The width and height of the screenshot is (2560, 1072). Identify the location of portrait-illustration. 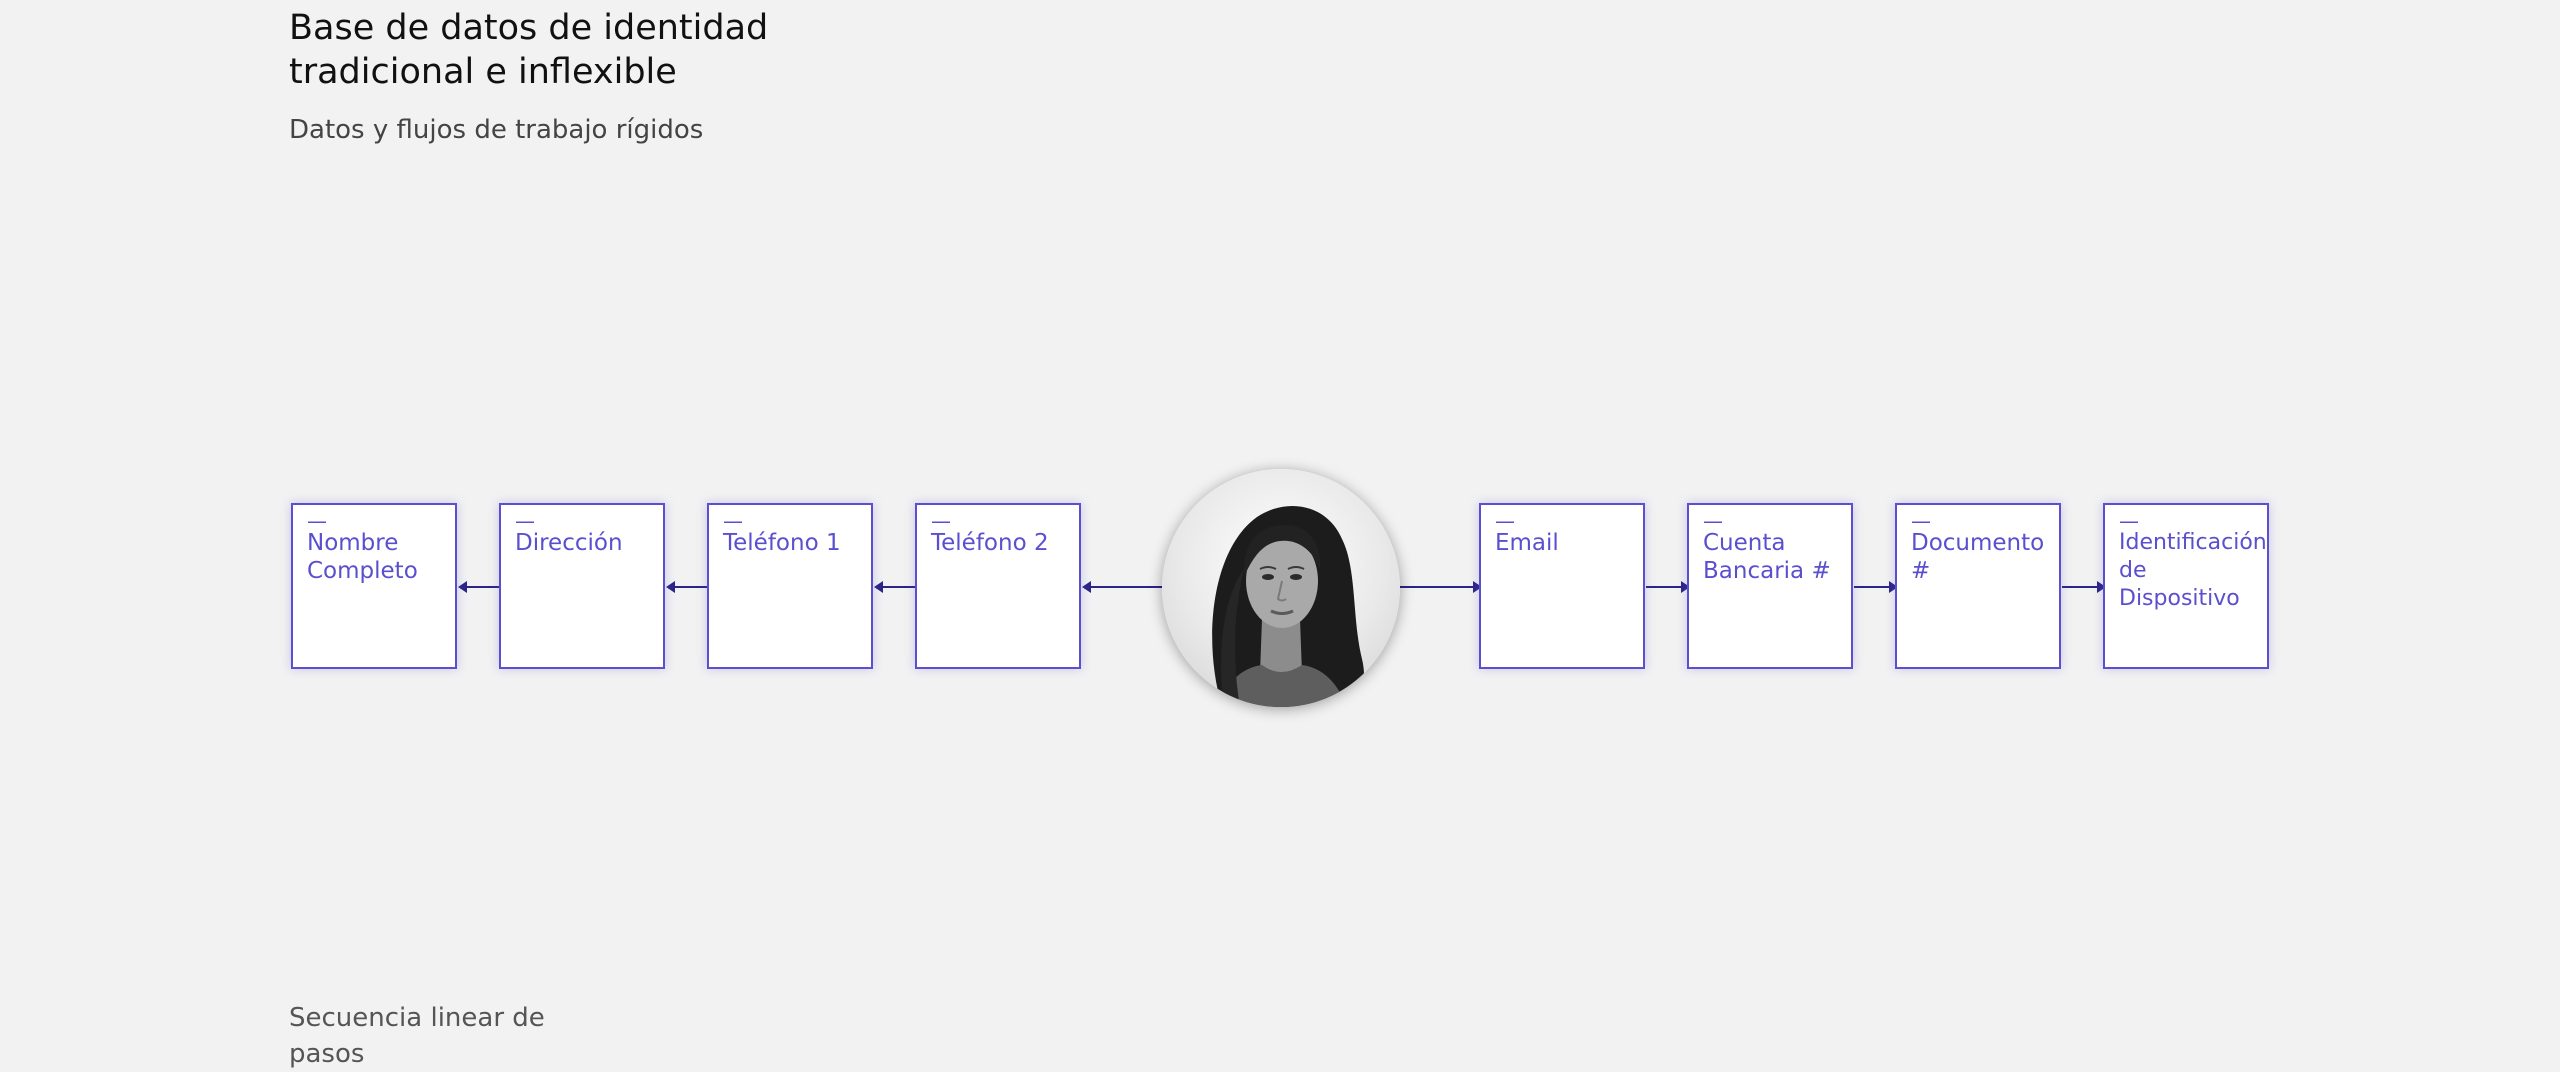
(1288, 606).